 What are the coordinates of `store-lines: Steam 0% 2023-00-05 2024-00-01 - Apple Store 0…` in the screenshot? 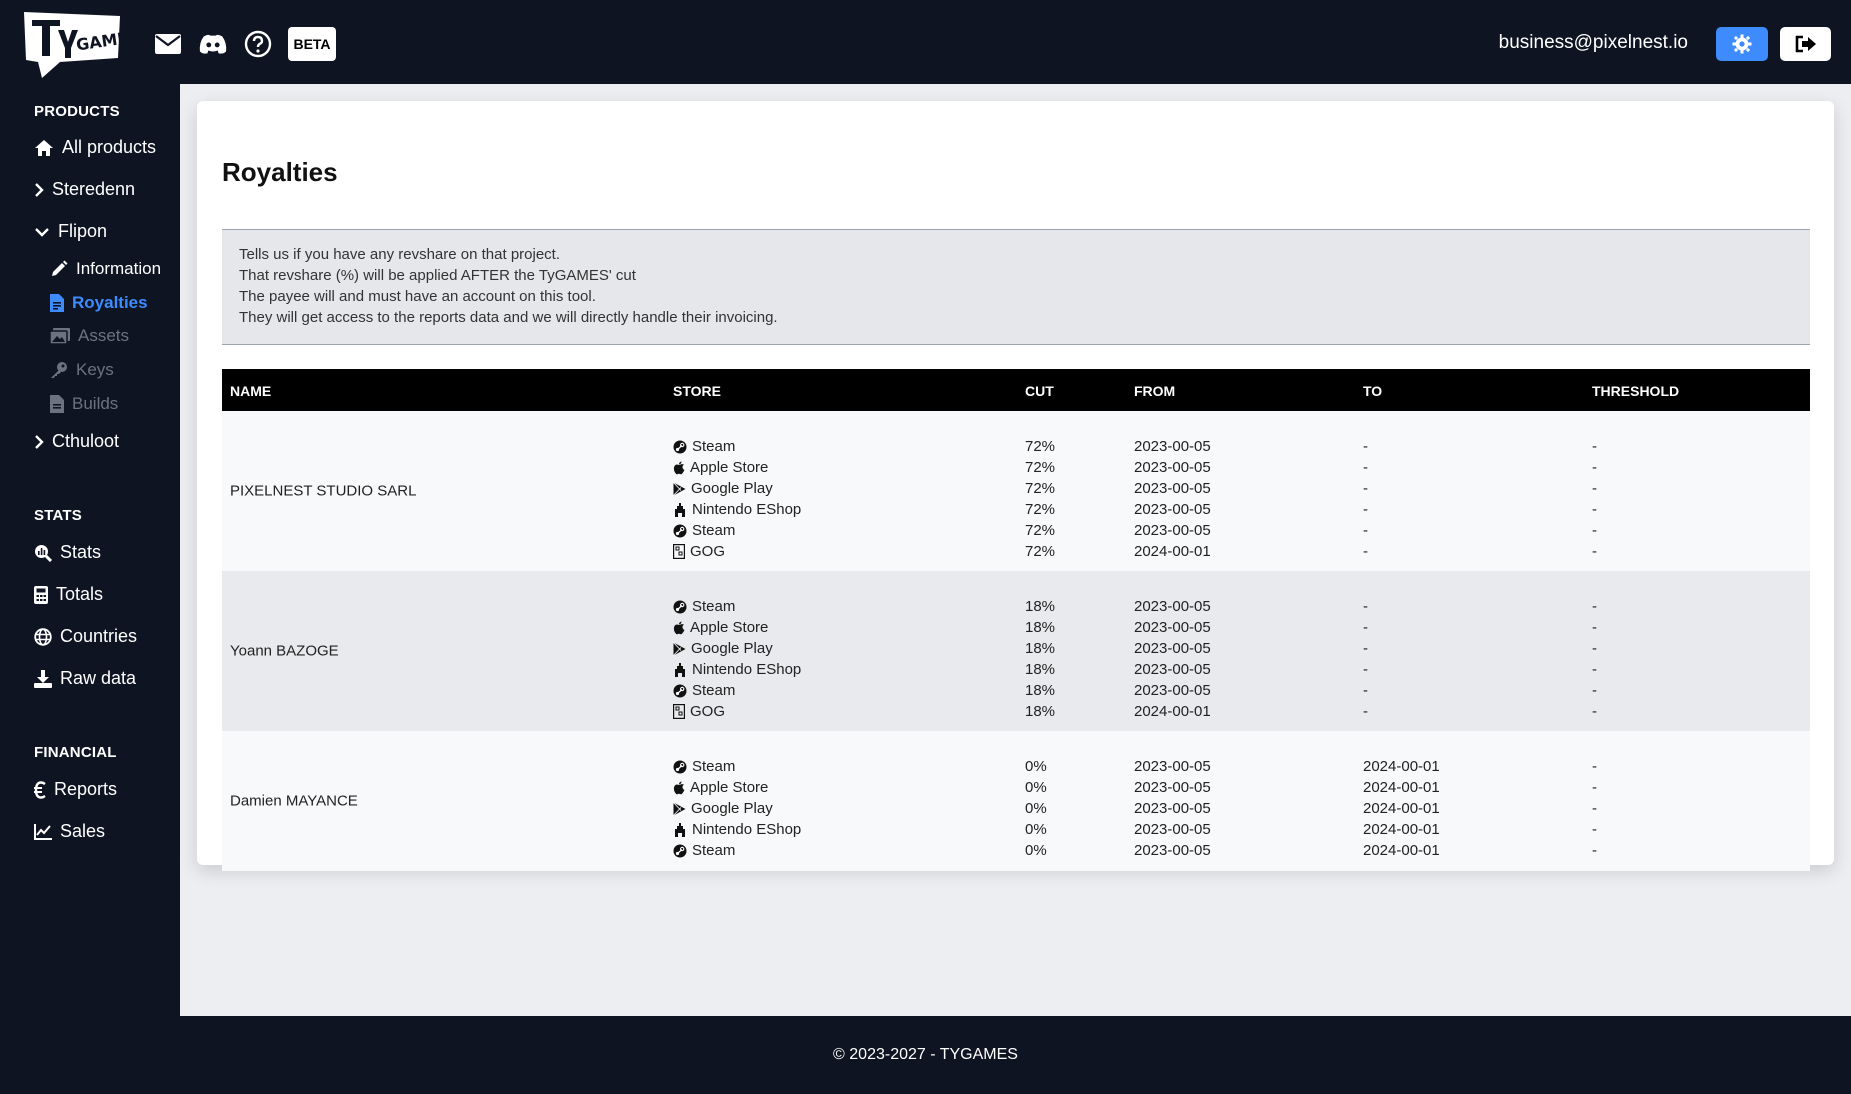 It's located at (1016, 809).